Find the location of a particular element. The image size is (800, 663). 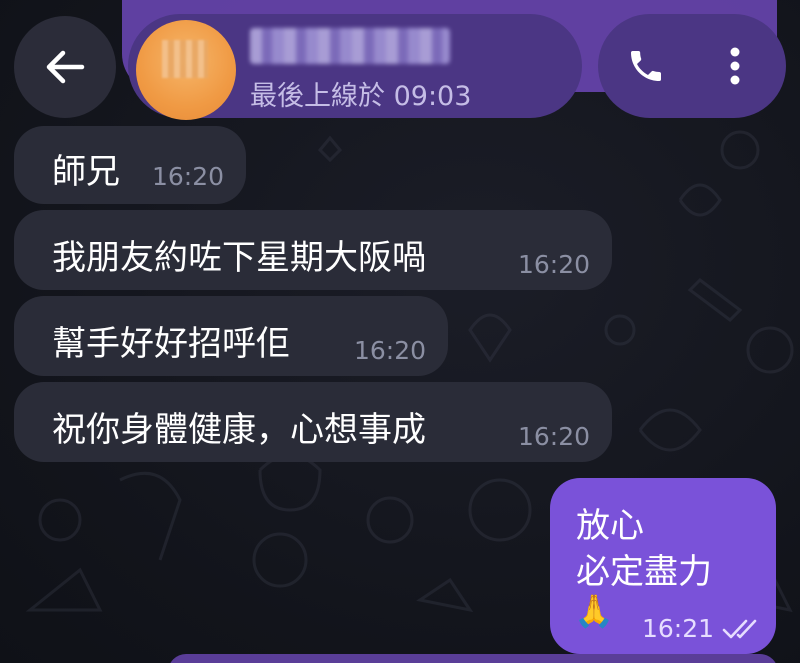

arrow-left-icon is located at coordinates (65, 67).